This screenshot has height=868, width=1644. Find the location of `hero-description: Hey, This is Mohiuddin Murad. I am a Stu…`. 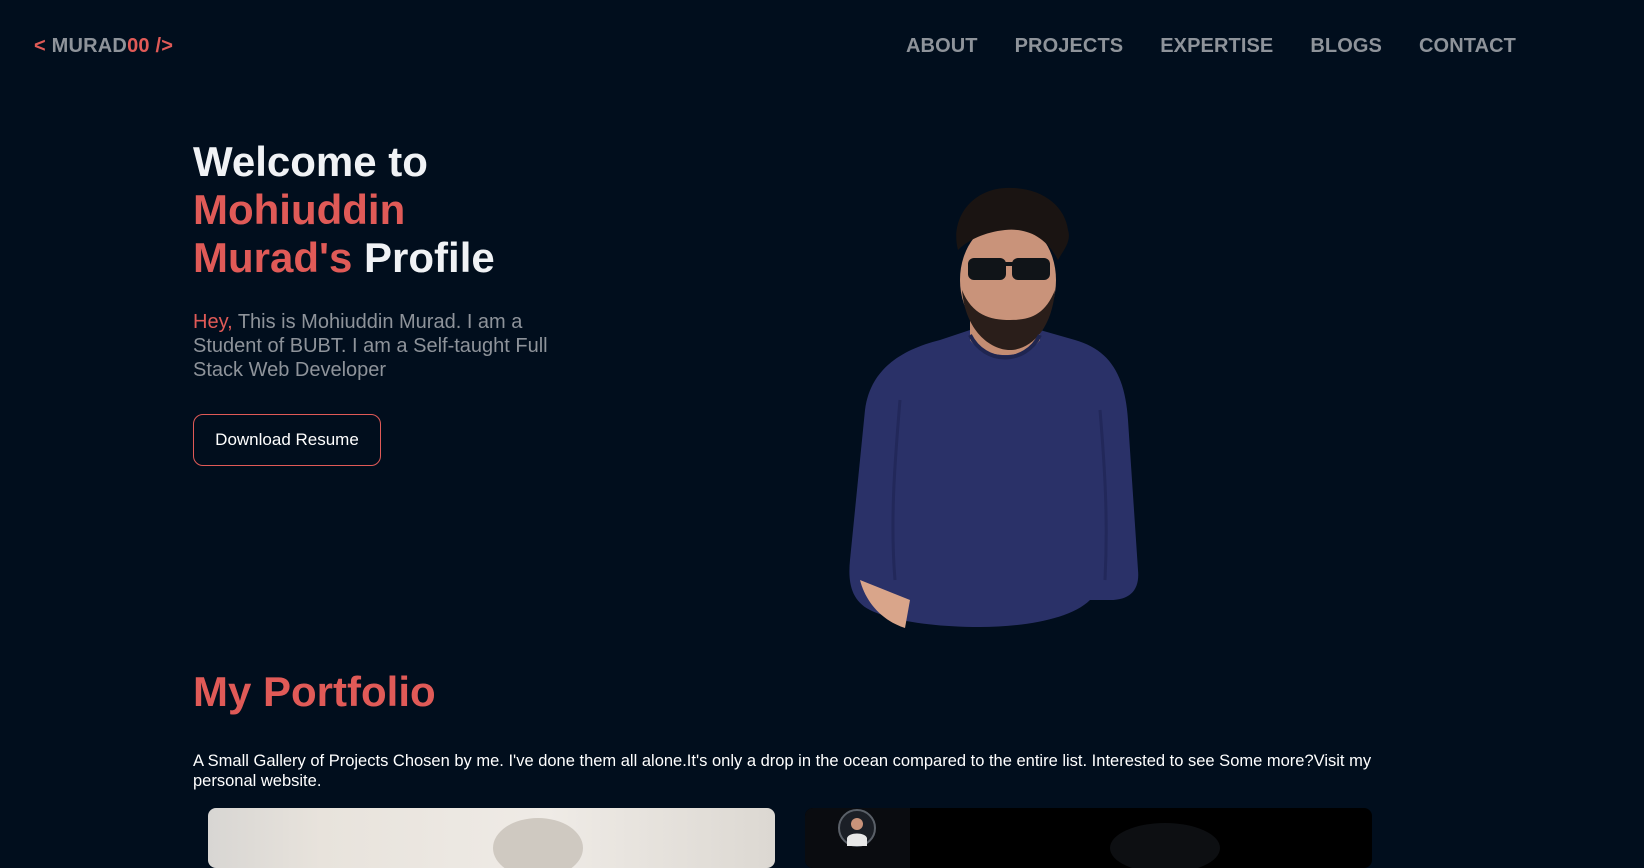

hero-description: Hey, This is Mohiuddin Murad. I am a Stu… is located at coordinates (388, 346).